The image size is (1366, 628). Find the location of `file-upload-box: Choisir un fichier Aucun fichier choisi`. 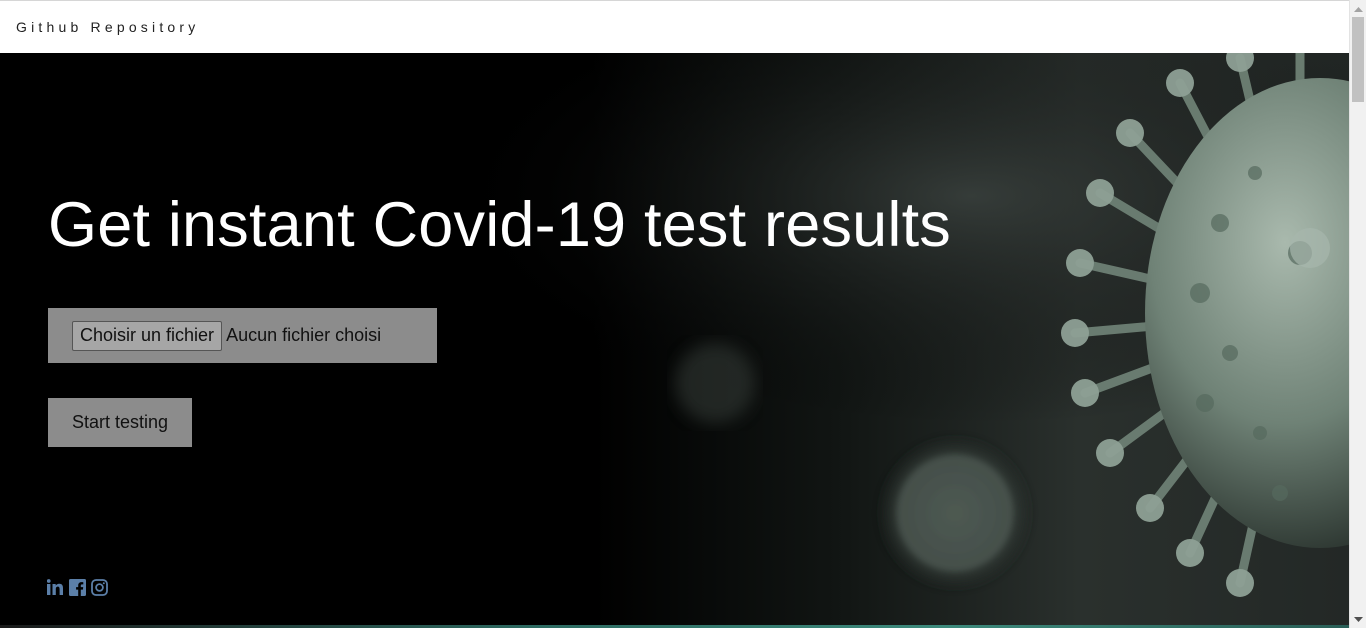

file-upload-box: Choisir un fichier Aucun fichier choisi is located at coordinates (242, 335).